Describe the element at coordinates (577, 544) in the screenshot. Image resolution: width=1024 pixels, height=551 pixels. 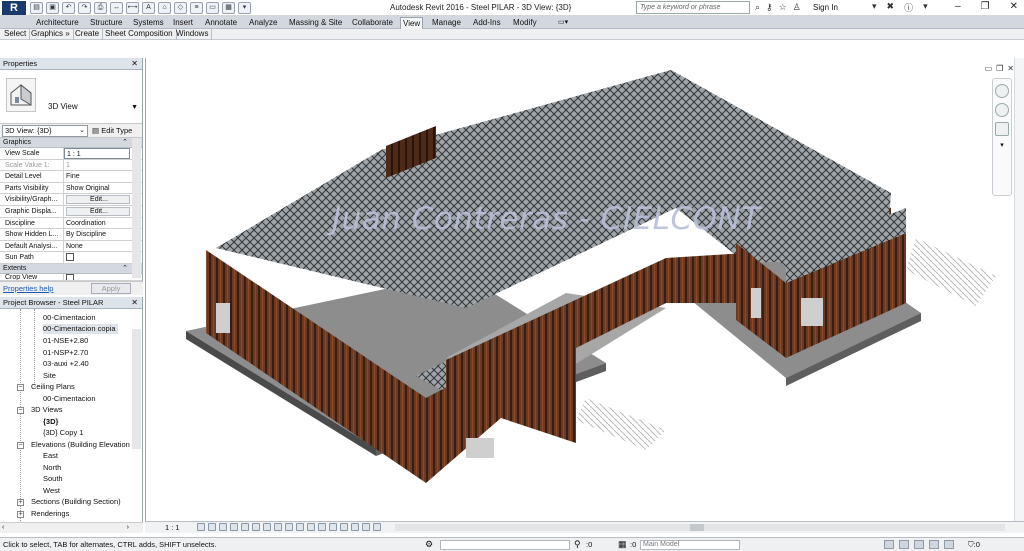
I see `filter-count-icon: ⚲` at that location.